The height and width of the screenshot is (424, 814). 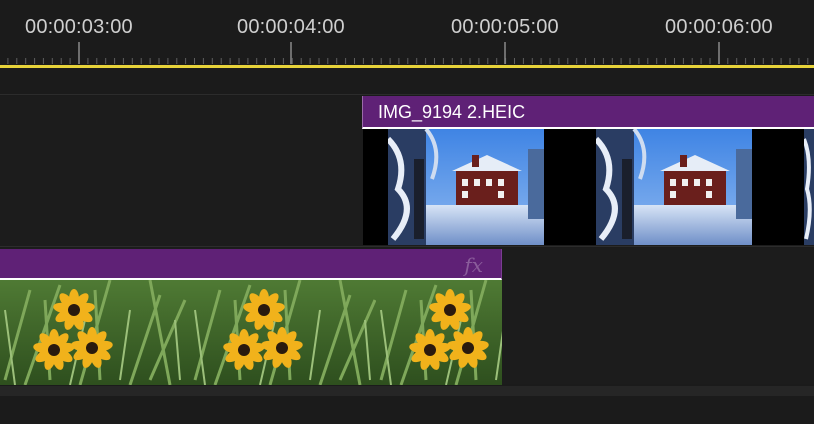 I want to click on clip-header: fx, so click(x=251, y=264).